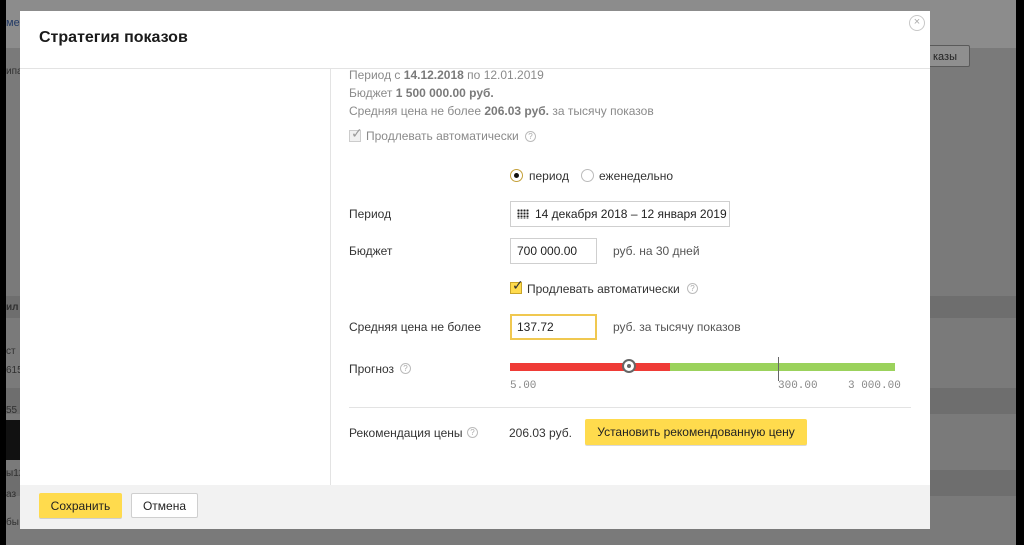 The image size is (1024, 545). I want to click on background-text: аз, so click(11, 494).